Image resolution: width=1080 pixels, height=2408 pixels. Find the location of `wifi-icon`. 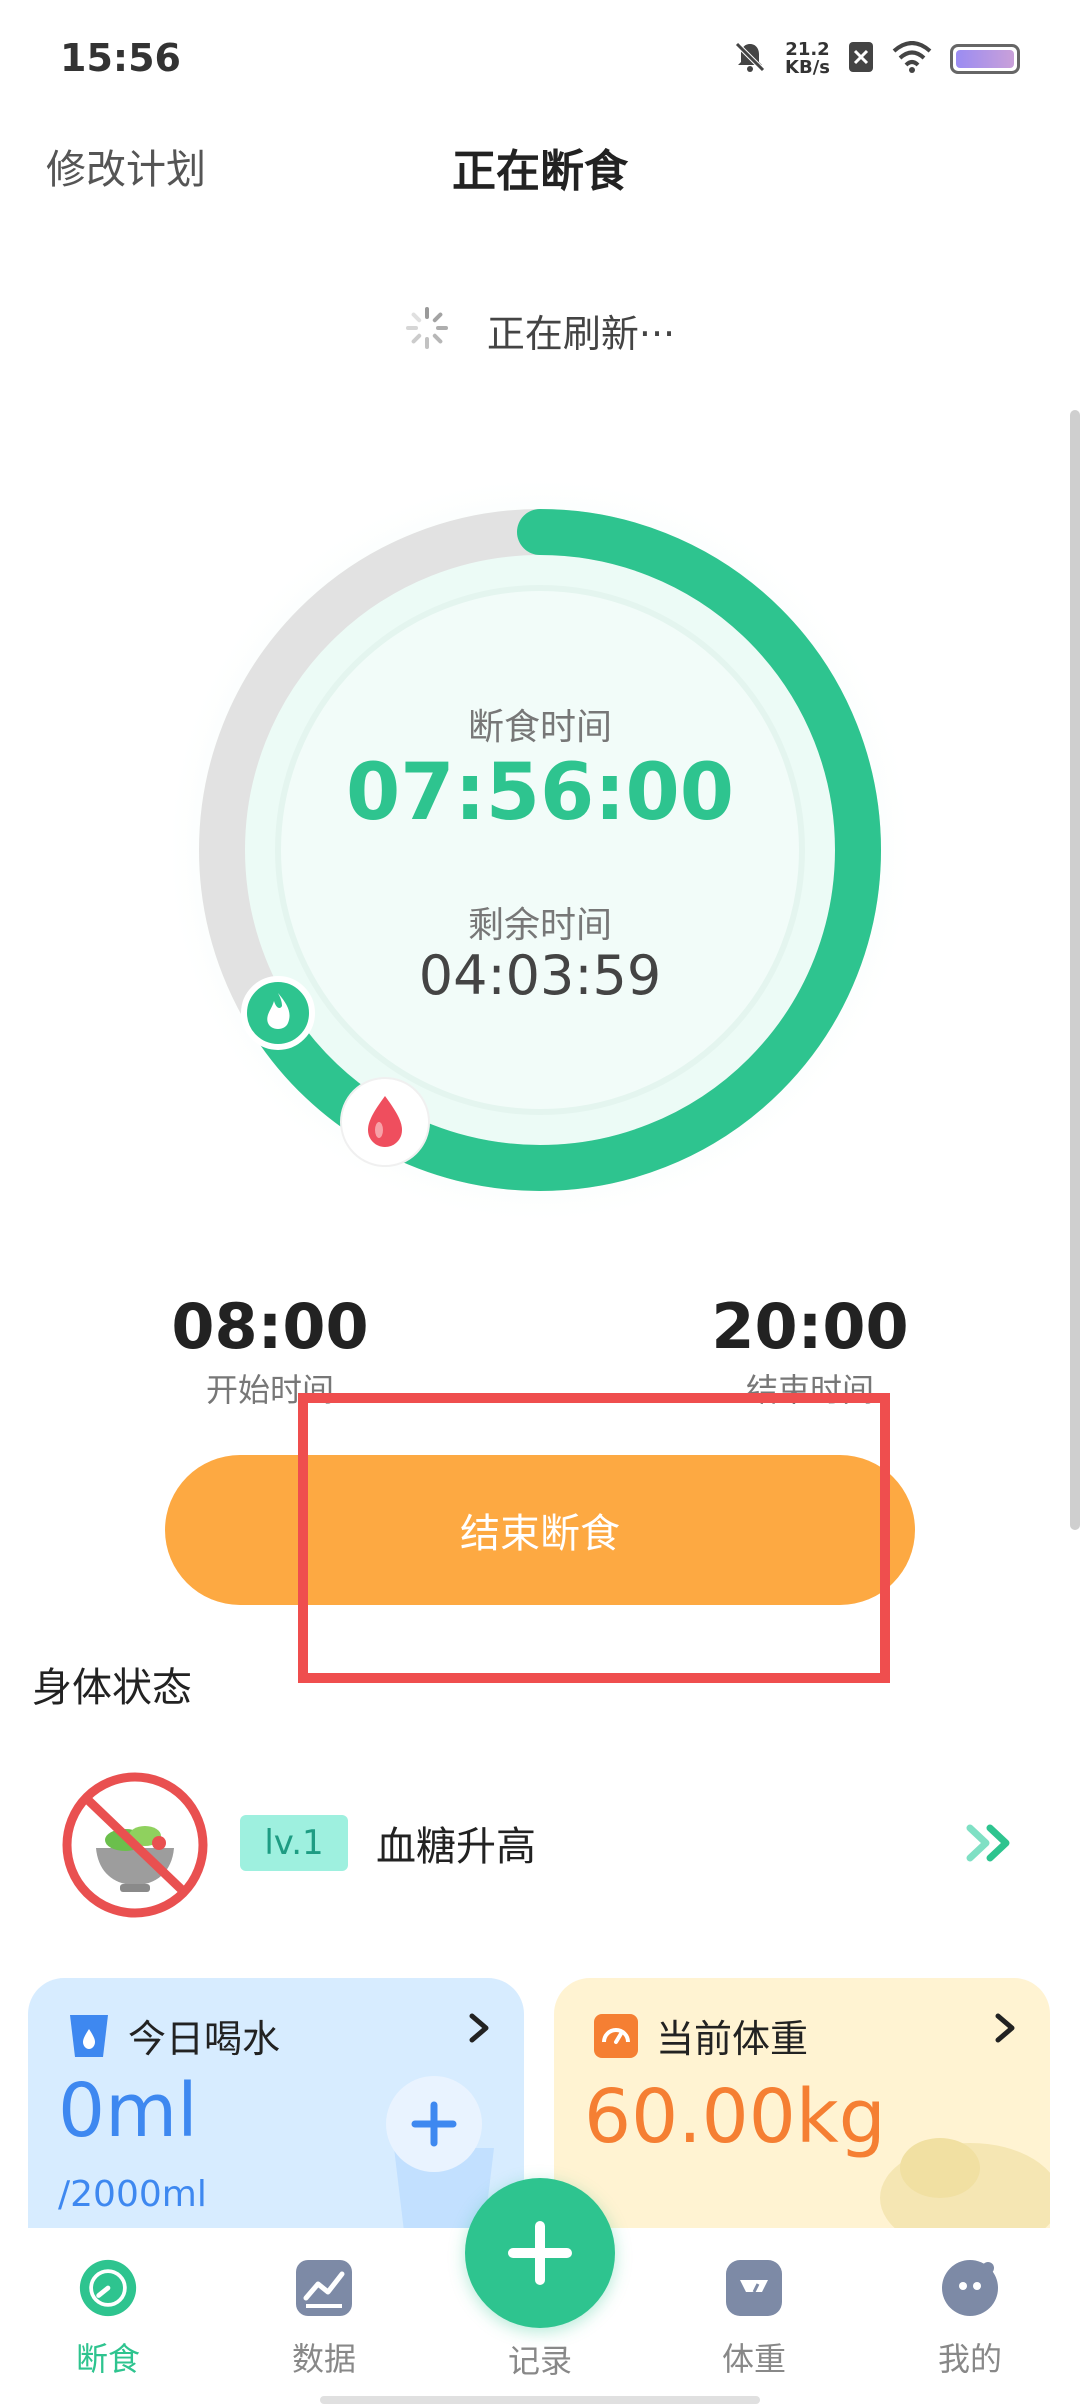

wifi-icon is located at coordinates (912, 59).